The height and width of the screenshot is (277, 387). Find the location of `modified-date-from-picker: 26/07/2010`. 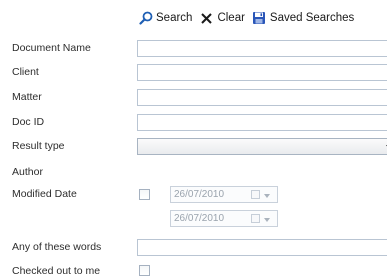

modified-date-from-picker: 26/07/2010 is located at coordinates (224, 194).